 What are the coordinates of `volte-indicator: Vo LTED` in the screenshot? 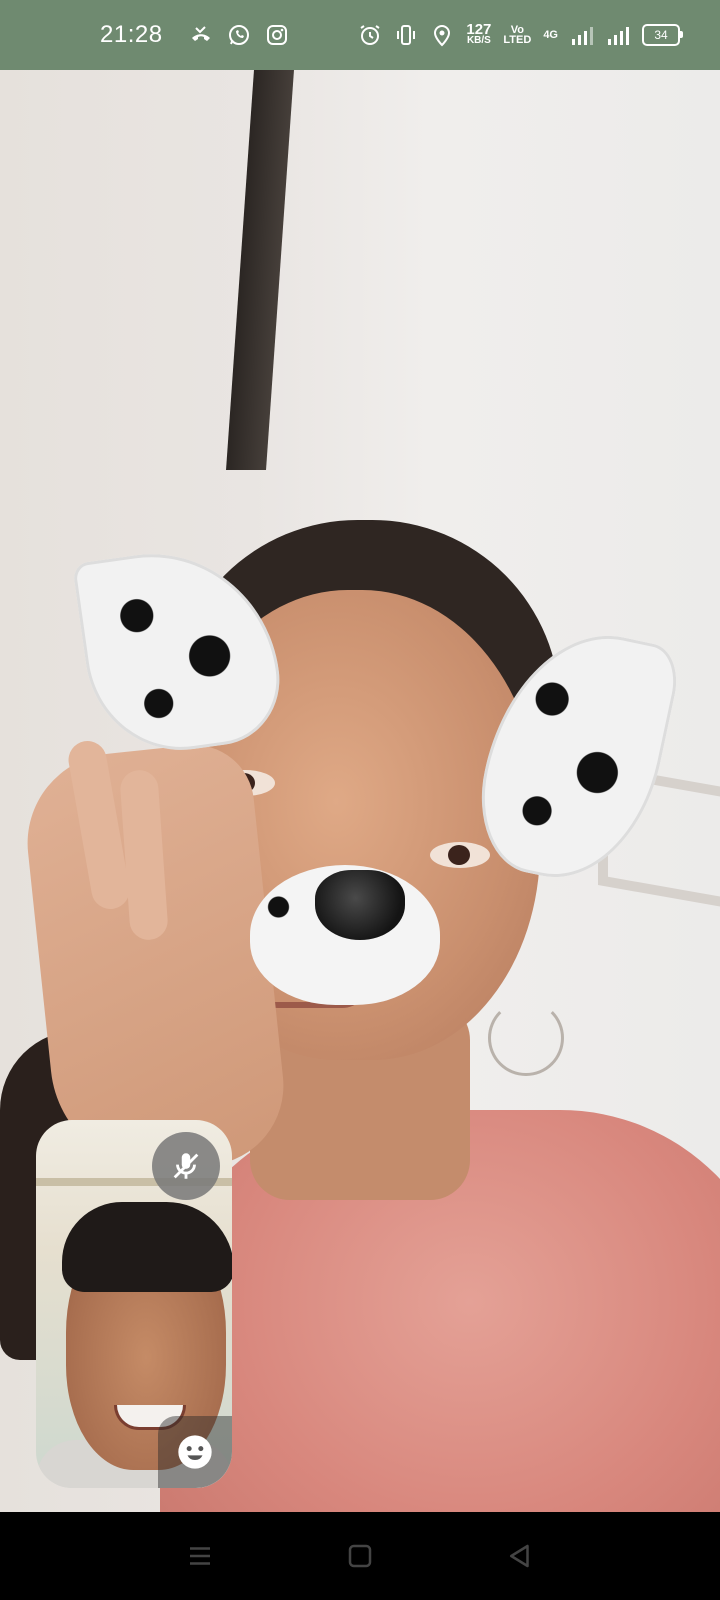 It's located at (517, 35).